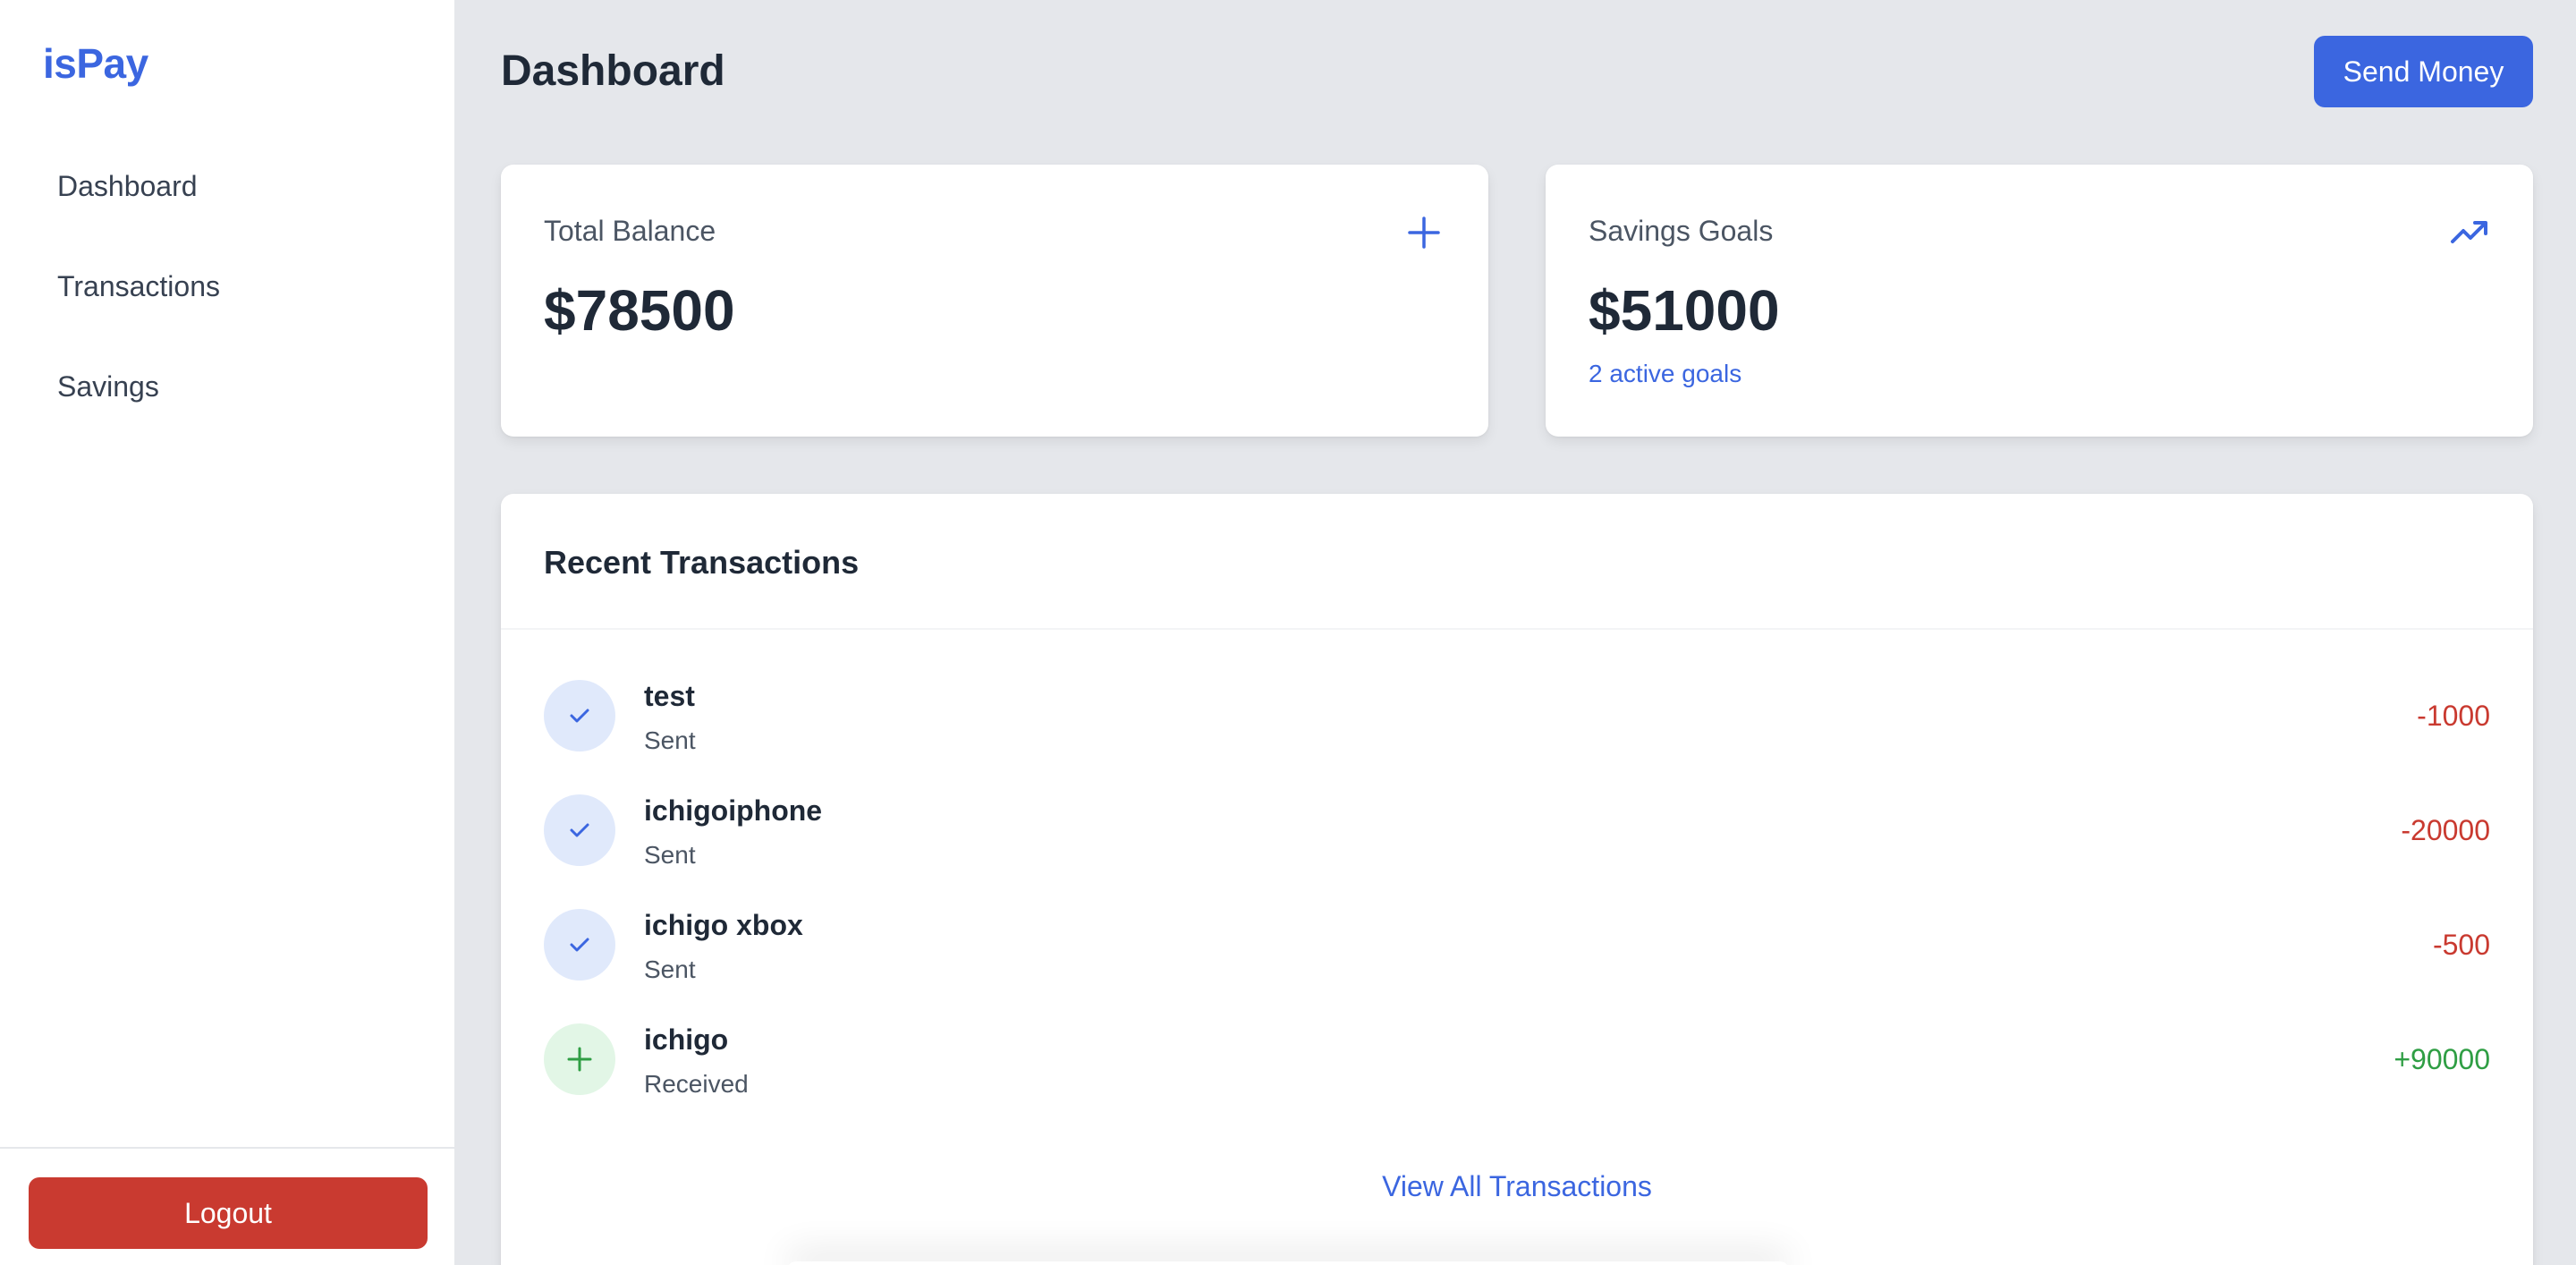 This screenshot has height=1265, width=2576. I want to click on view-all-transactions-link: View All Transactions, so click(1517, 1186).